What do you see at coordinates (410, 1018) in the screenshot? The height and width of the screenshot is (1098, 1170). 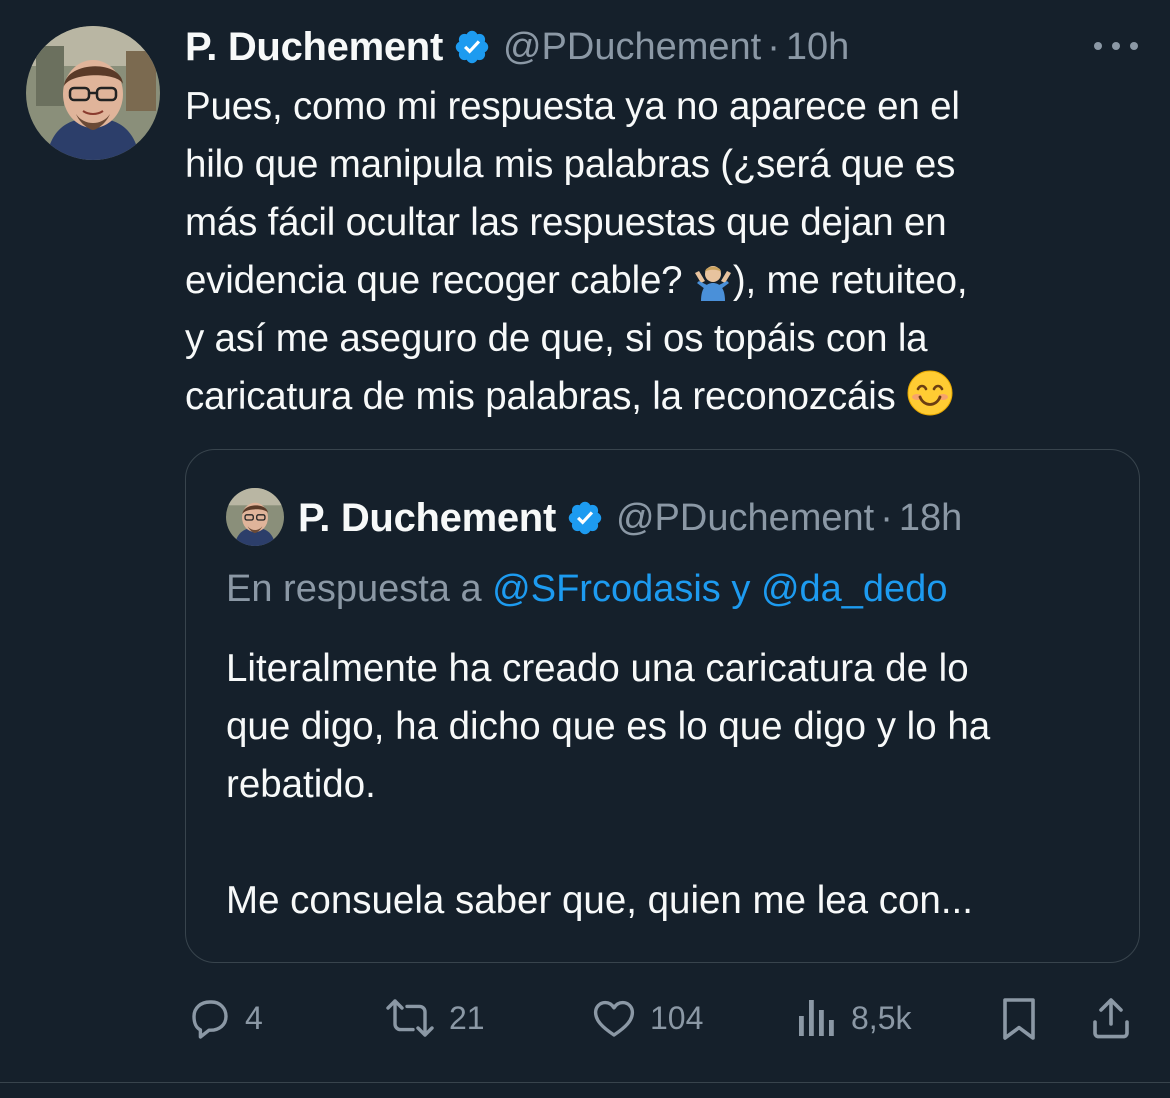 I see `retweet-icon` at bounding box center [410, 1018].